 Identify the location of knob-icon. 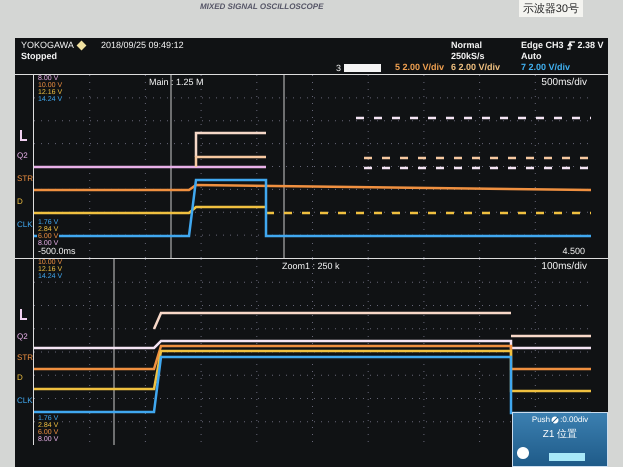
(555, 420).